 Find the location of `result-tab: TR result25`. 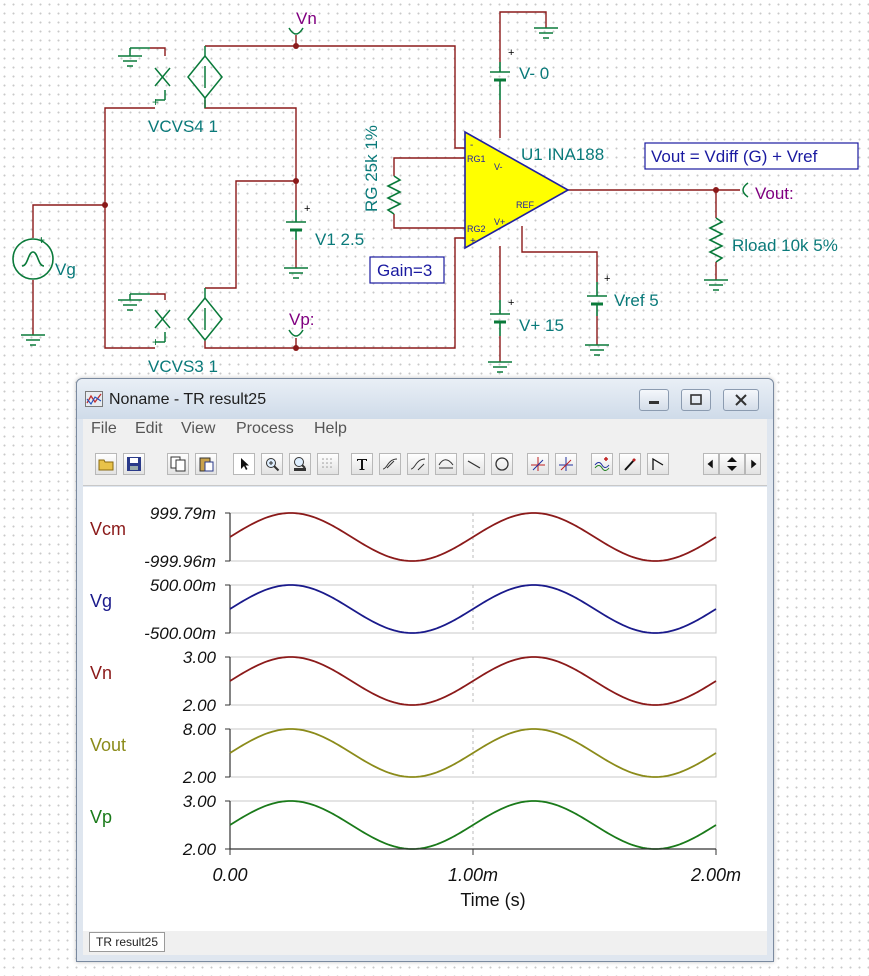

result-tab: TR result25 is located at coordinates (127, 942).